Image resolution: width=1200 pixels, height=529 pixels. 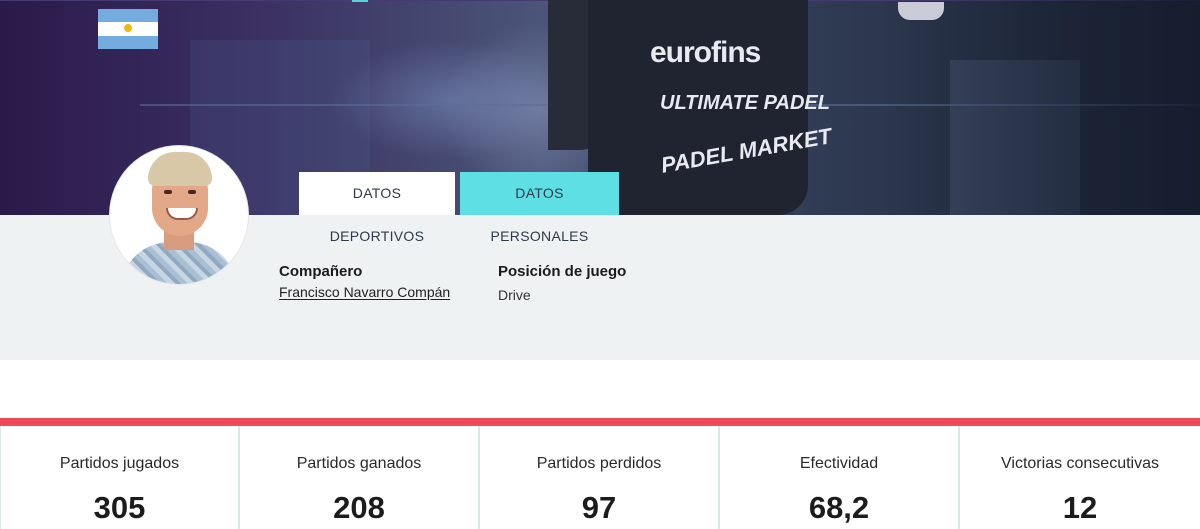 What do you see at coordinates (705, 52) in the screenshot?
I see `sponsor-logo: eurofins` at bounding box center [705, 52].